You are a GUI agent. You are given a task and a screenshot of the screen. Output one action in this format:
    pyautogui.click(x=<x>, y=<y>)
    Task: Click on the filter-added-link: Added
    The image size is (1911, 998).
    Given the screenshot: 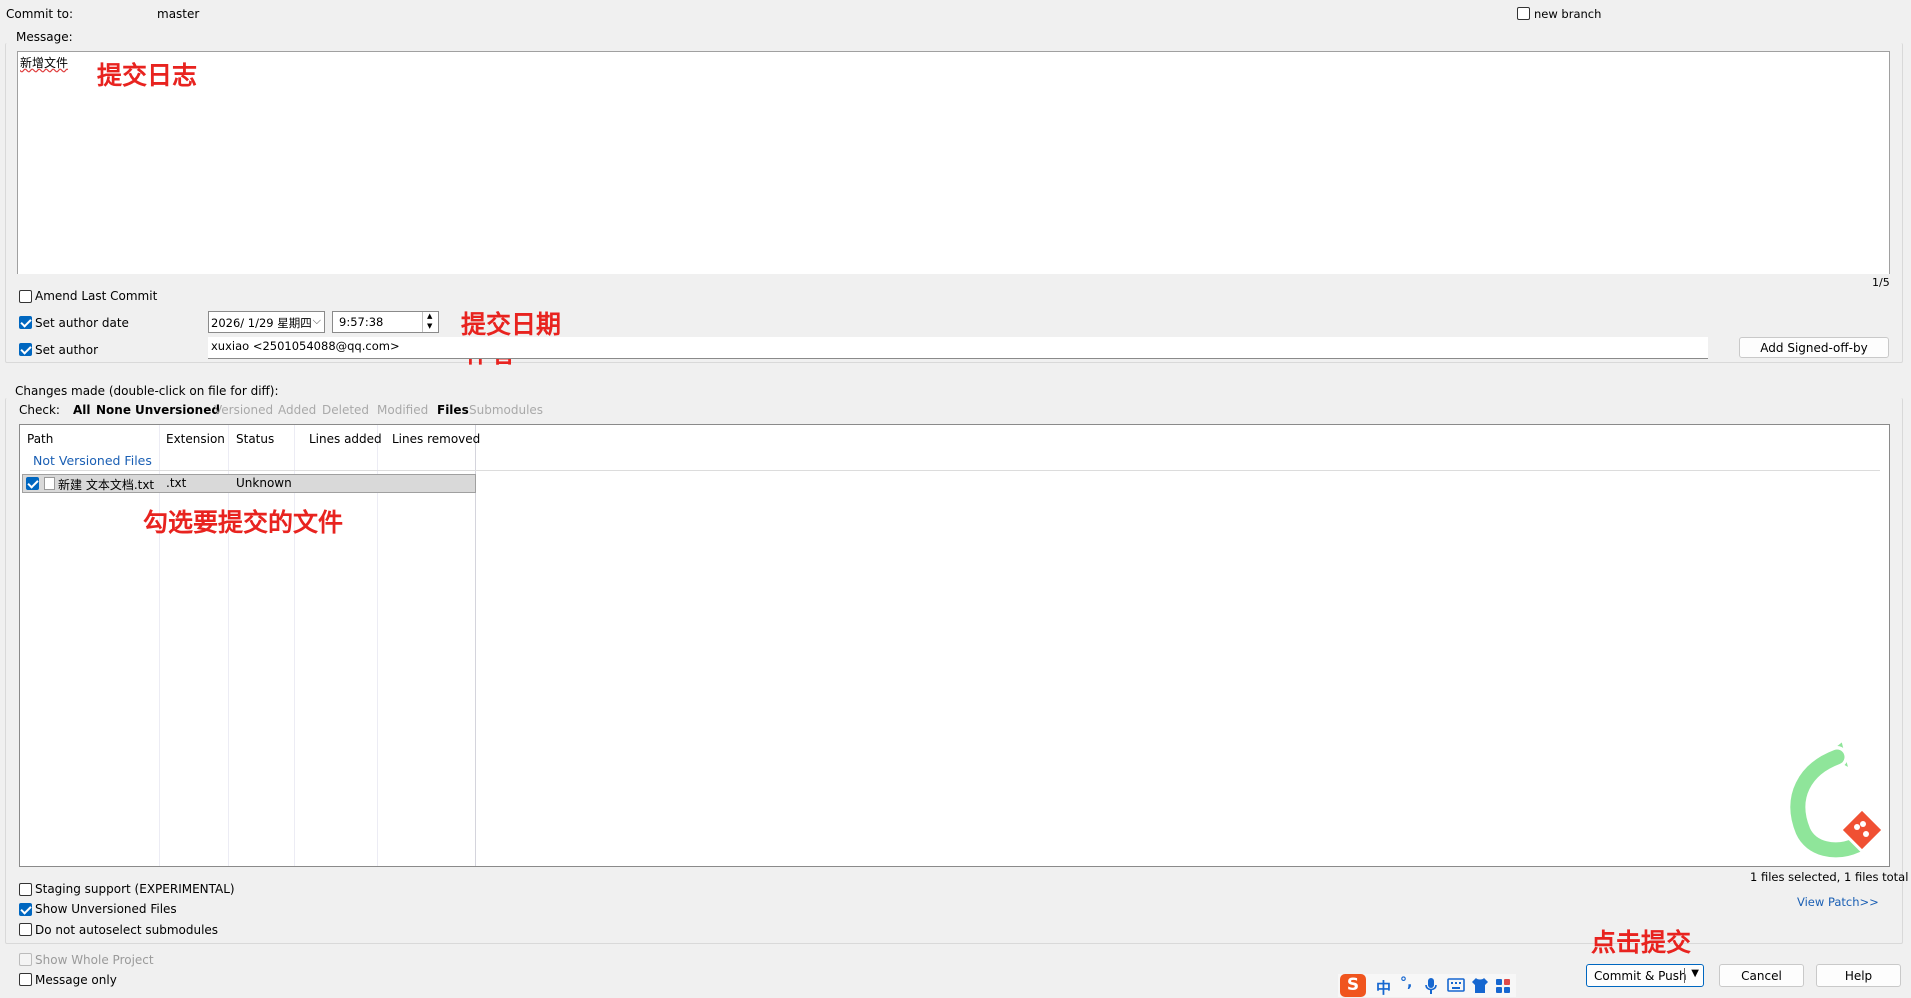 What is the action you would take?
    pyautogui.click(x=297, y=410)
    